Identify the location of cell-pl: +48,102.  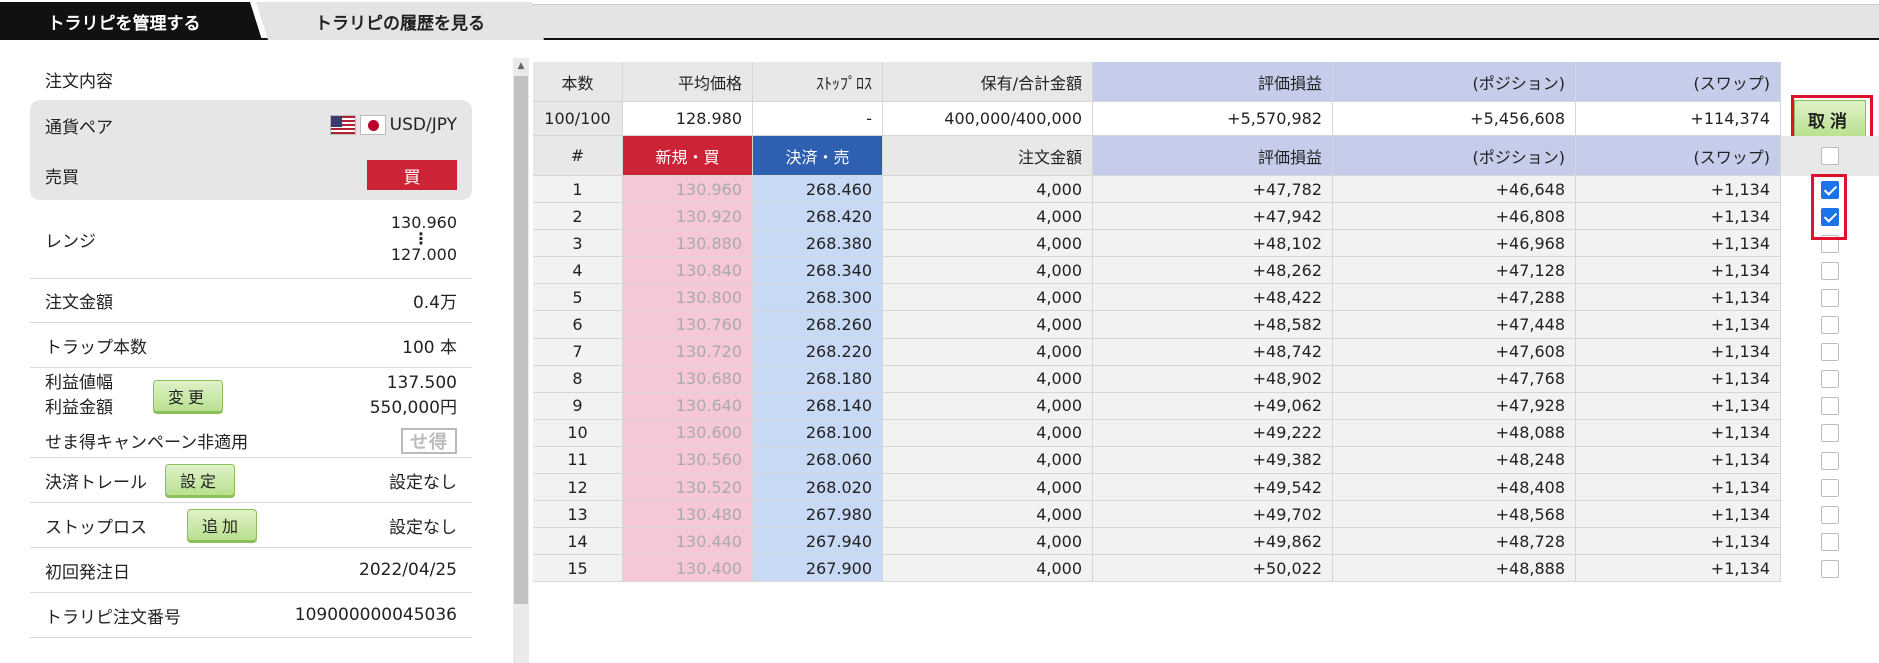
(1213, 244).